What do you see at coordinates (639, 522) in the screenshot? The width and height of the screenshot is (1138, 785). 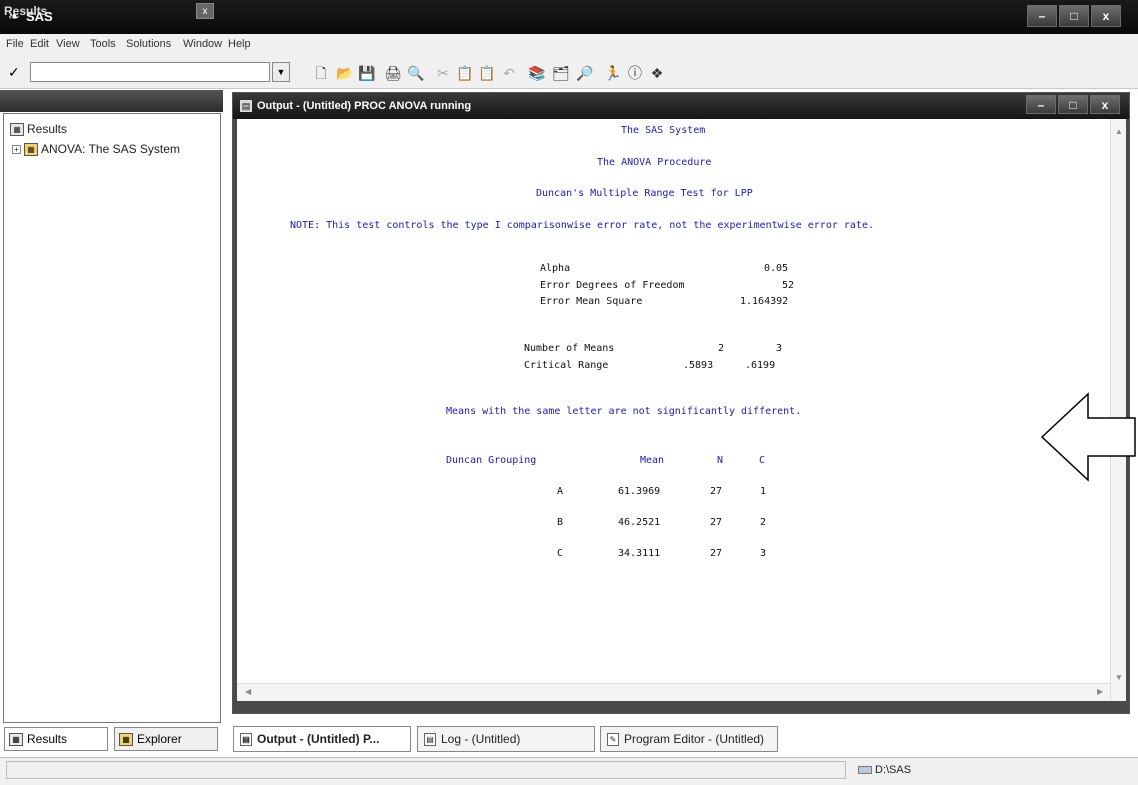 I see `group-mean: 46.2521` at bounding box center [639, 522].